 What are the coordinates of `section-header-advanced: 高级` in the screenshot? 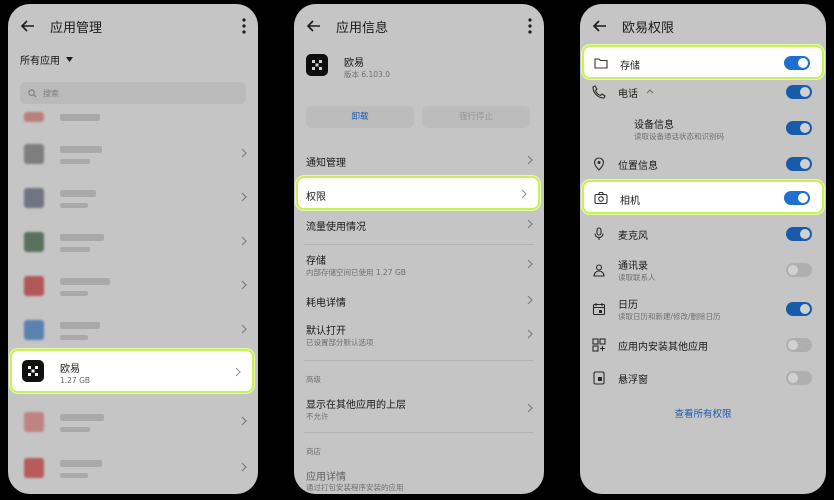 It's located at (313, 379).